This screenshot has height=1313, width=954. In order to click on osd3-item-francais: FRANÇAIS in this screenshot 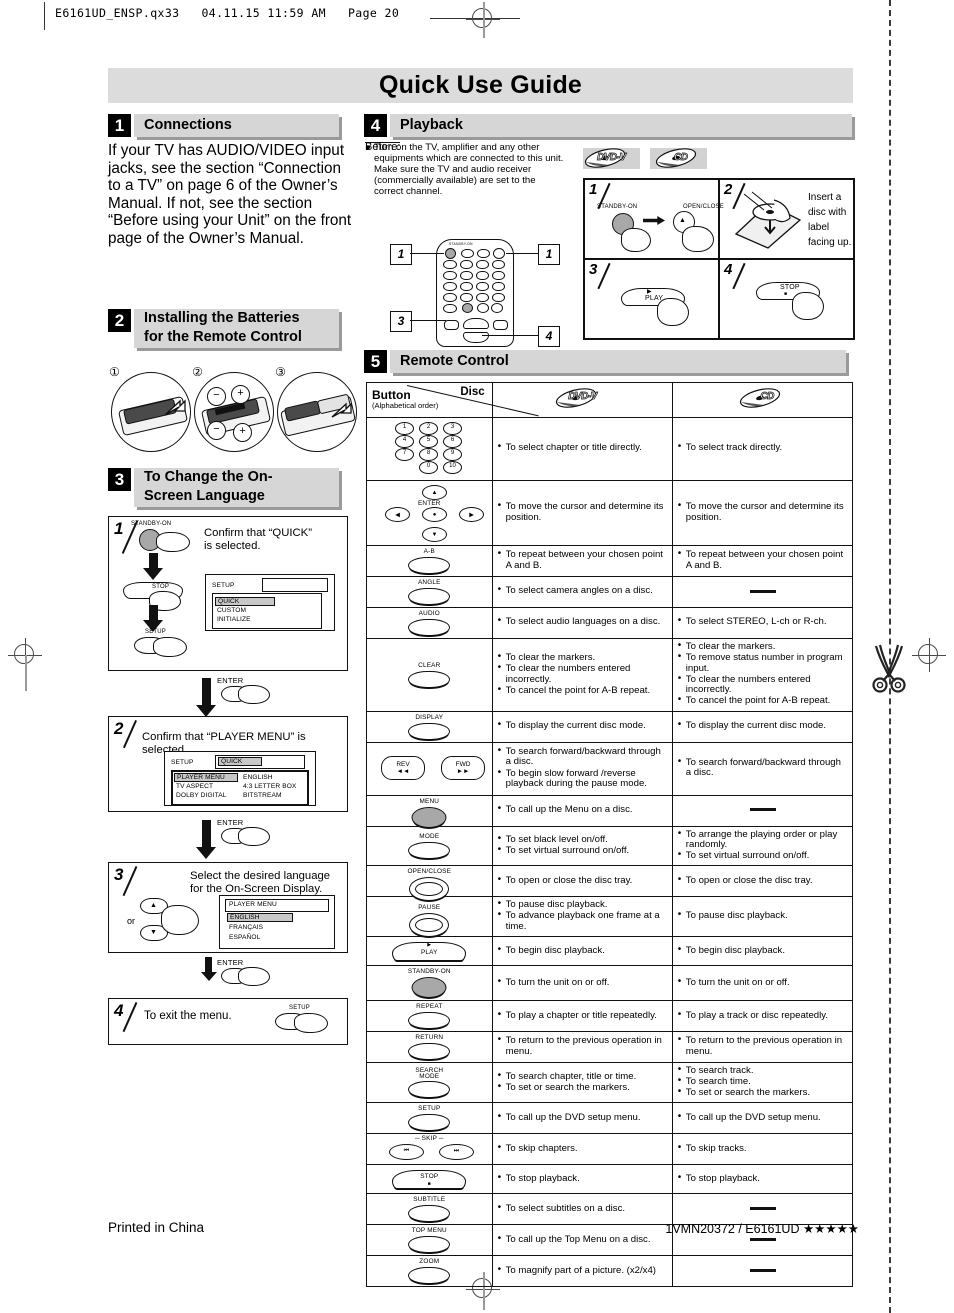, I will do `click(246, 927)`.